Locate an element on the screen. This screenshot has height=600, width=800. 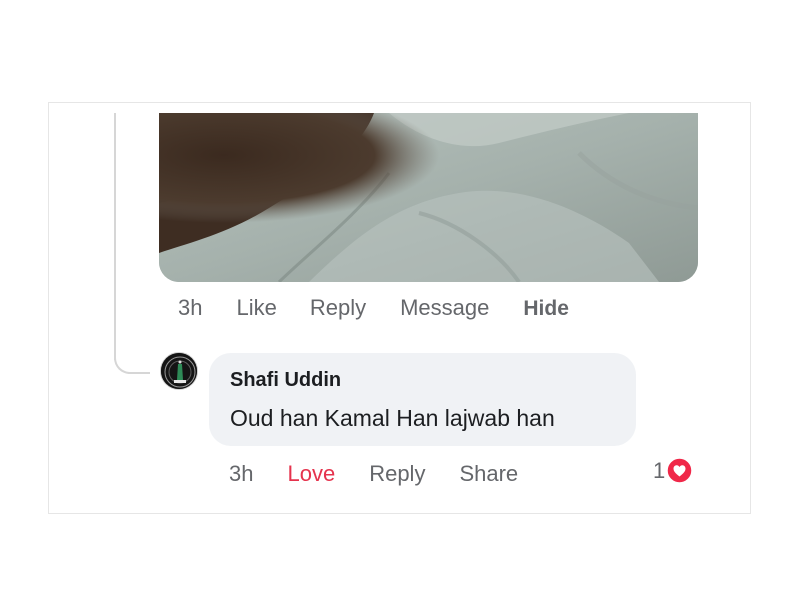
reaction-count: 1 is located at coordinates (659, 470).